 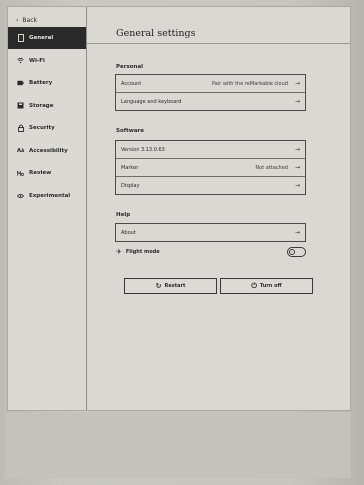 What do you see at coordinates (40, 173) in the screenshot?
I see `sidebar-item-label: Review` at bounding box center [40, 173].